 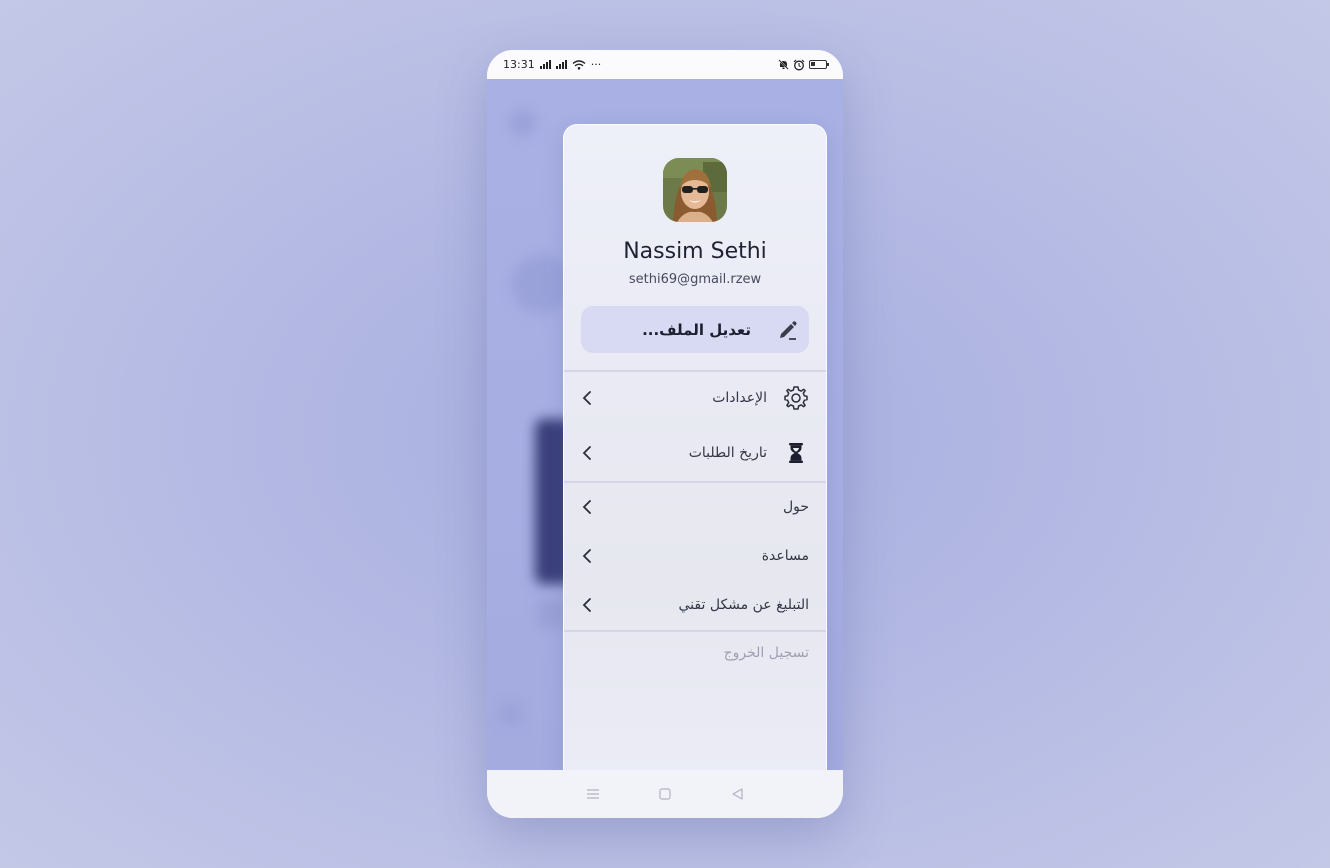 I want to click on menu-item-settings: الإعدادات, so click(x=695, y=398).